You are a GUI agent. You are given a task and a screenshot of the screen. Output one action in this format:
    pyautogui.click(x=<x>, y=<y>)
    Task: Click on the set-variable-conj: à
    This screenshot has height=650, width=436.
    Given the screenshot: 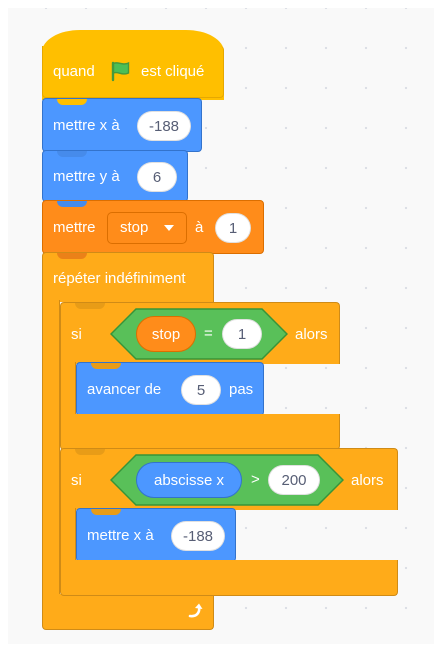 What is the action you would take?
    pyautogui.click(x=199, y=227)
    